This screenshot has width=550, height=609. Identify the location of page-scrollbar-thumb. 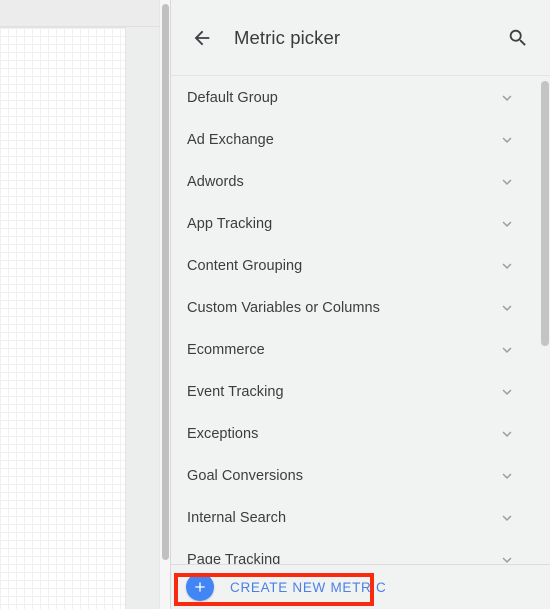
(165, 282).